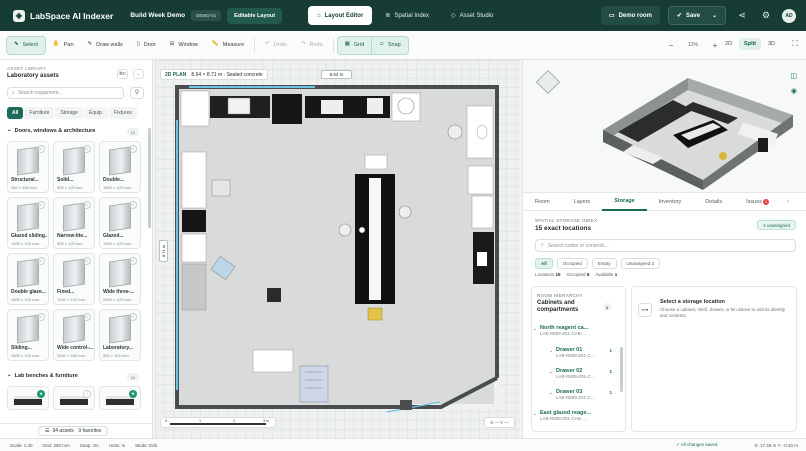  What do you see at coordinates (122, 74) in the screenshot?
I see `shortcut-icon: ⌘K` at bounding box center [122, 74].